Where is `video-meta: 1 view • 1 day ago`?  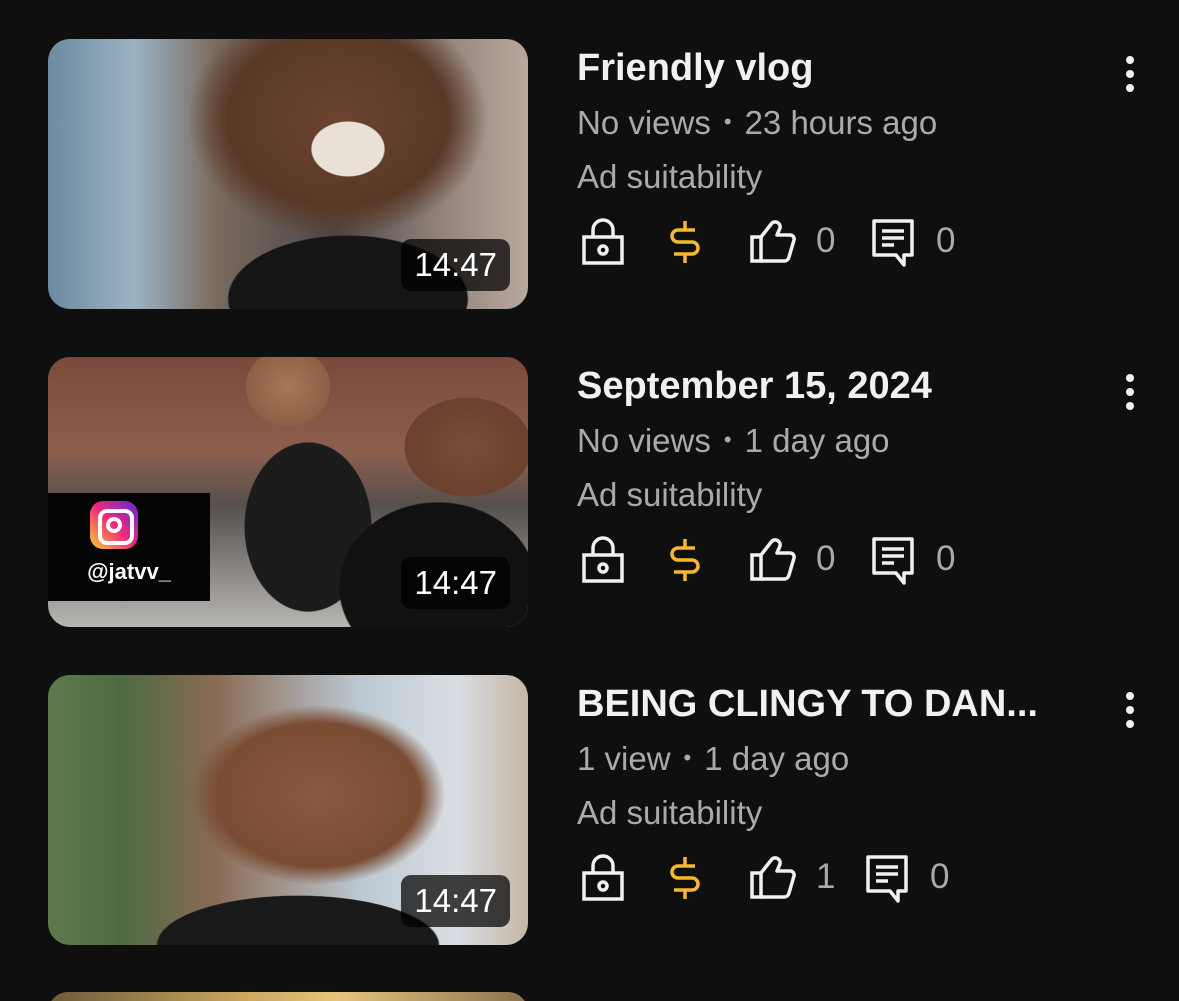
video-meta: 1 view • 1 day ago is located at coordinates (713, 760).